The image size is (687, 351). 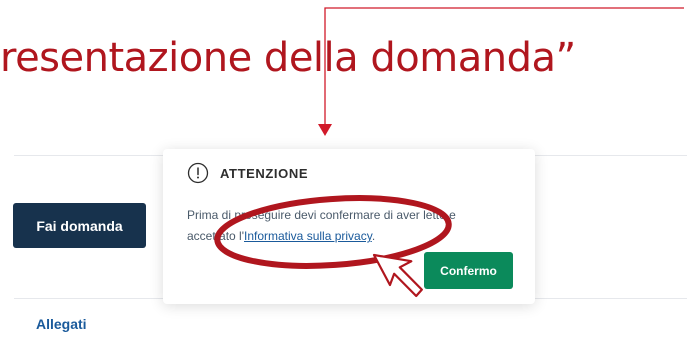 What do you see at coordinates (264, 173) in the screenshot?
I see `popover-title: ATTENZIONE` at bounding box center [264, 173].